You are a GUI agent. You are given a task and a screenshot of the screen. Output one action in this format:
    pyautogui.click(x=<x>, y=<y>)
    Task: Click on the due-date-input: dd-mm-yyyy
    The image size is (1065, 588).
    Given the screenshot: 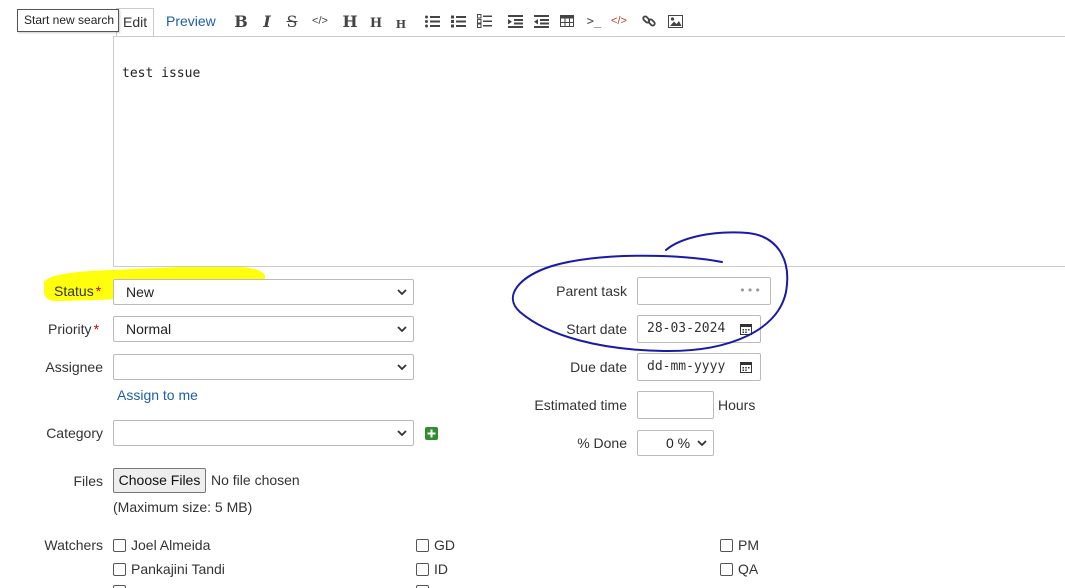 What is the action you would take?
    pyautogui.click(x=699, y=367)
    